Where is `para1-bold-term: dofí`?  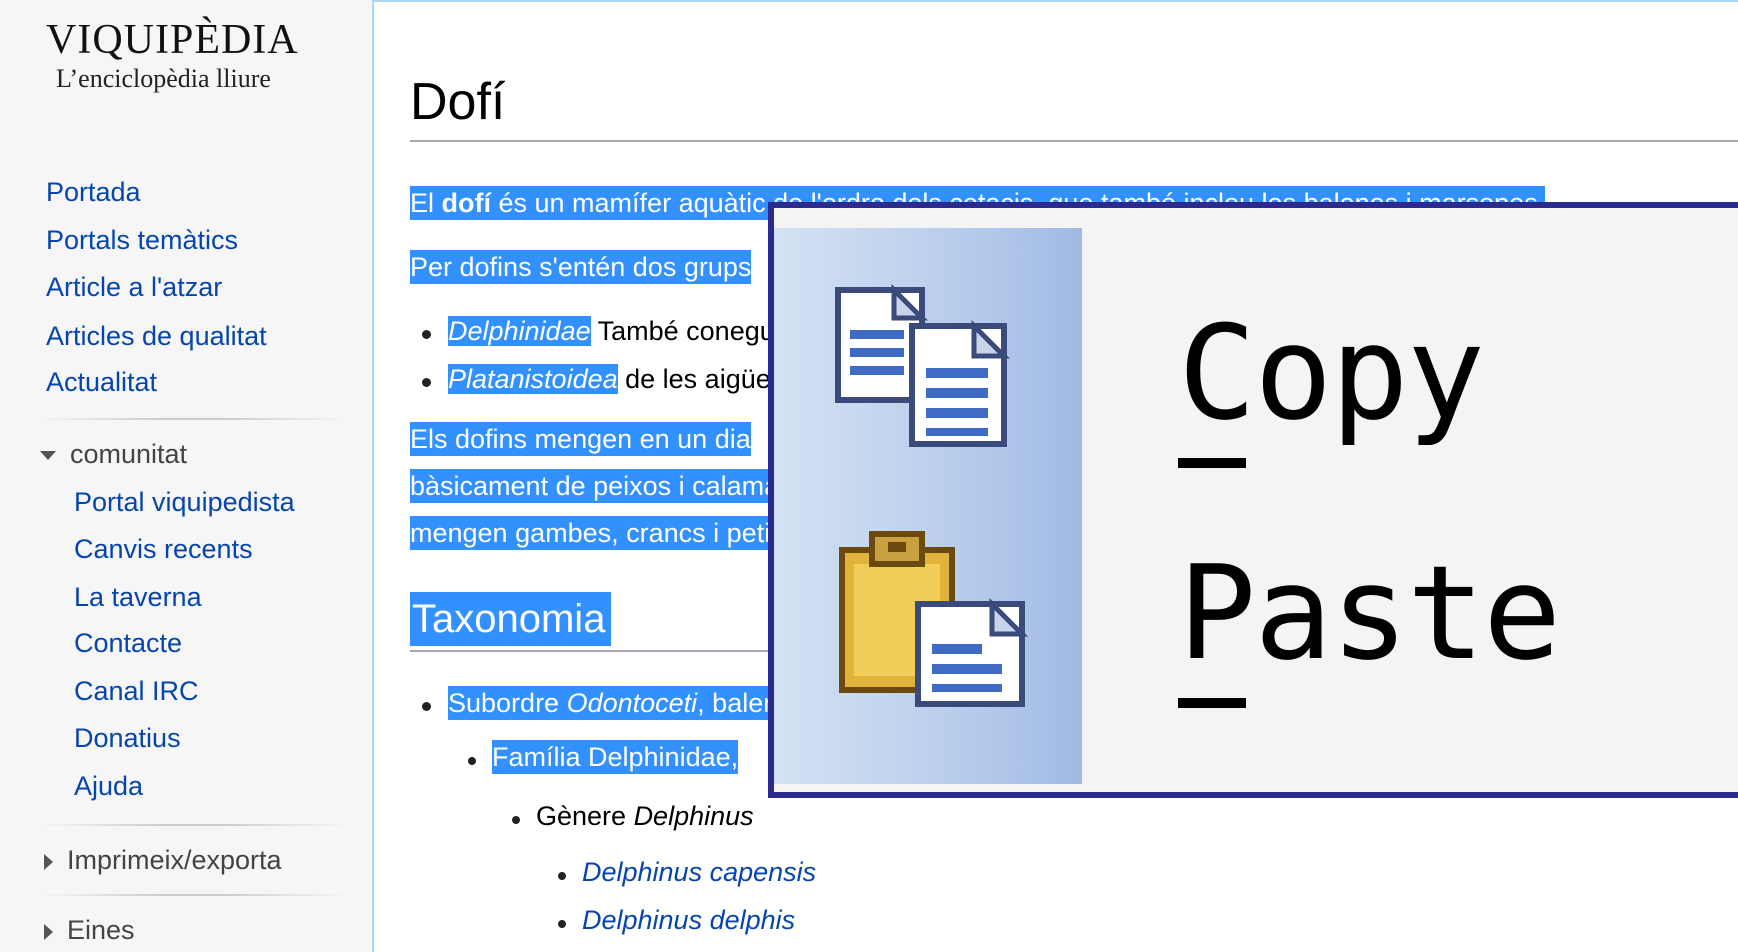
para1-bold-term: dofí is located at coordinates (466, 203).